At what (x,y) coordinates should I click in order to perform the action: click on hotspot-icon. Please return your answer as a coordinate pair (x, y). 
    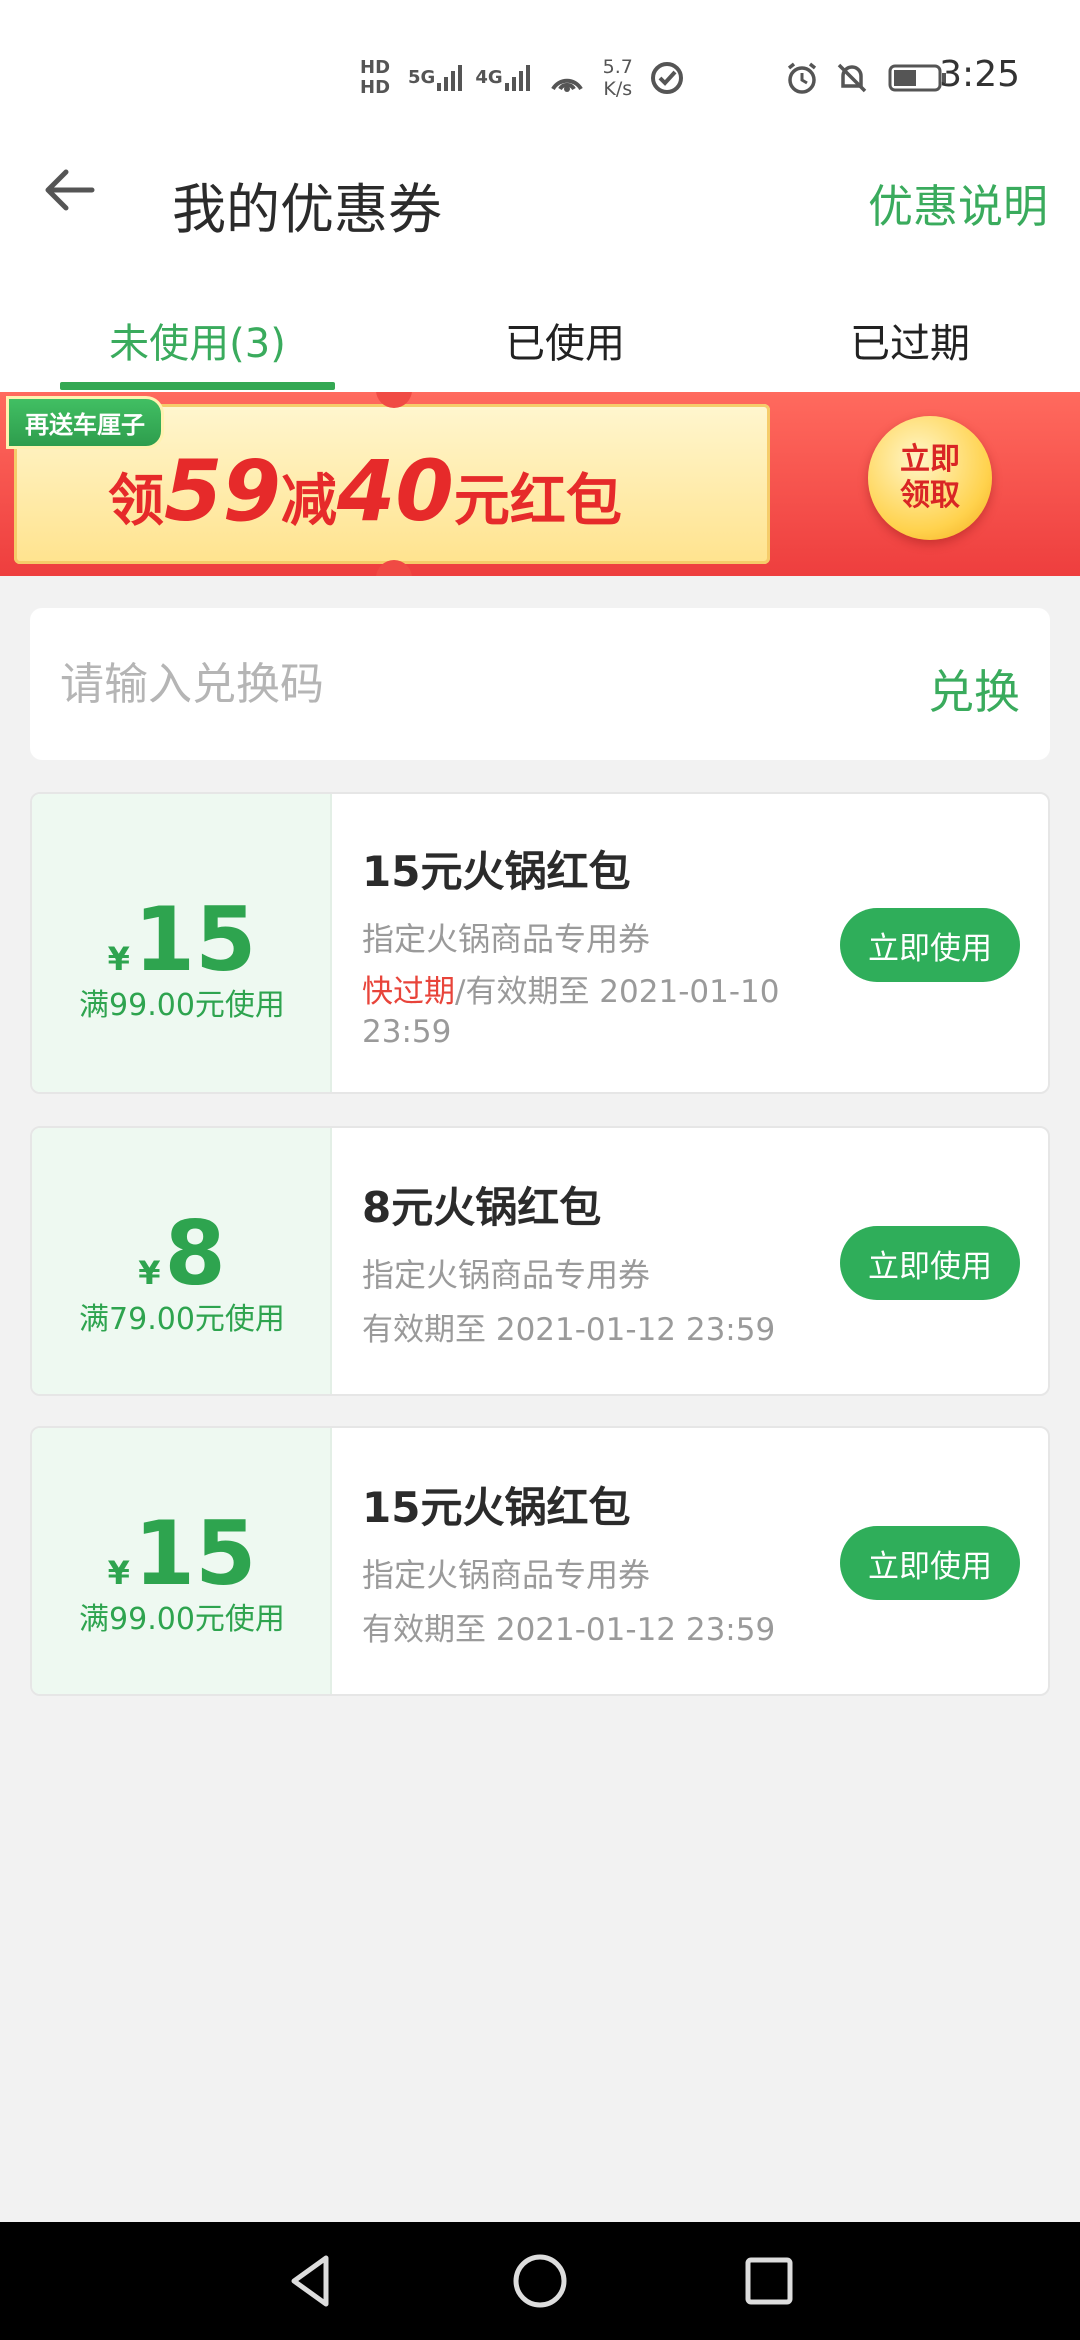
    Looking at the image, I should click on (566, 85).